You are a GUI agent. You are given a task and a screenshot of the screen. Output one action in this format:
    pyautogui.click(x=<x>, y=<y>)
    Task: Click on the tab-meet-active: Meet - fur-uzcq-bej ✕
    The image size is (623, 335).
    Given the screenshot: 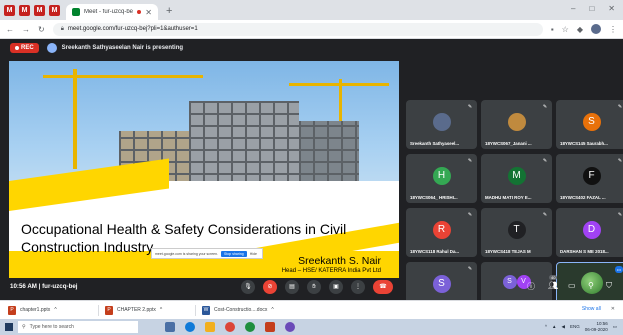 What is the action you would take?
    pyautogui.click(x=112, y=12)
    